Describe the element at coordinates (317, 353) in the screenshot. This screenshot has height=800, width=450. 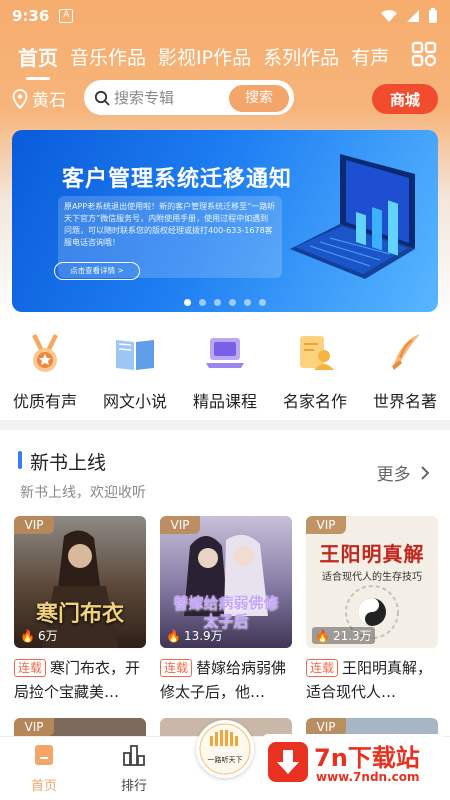
I see `author-icon` at that location.